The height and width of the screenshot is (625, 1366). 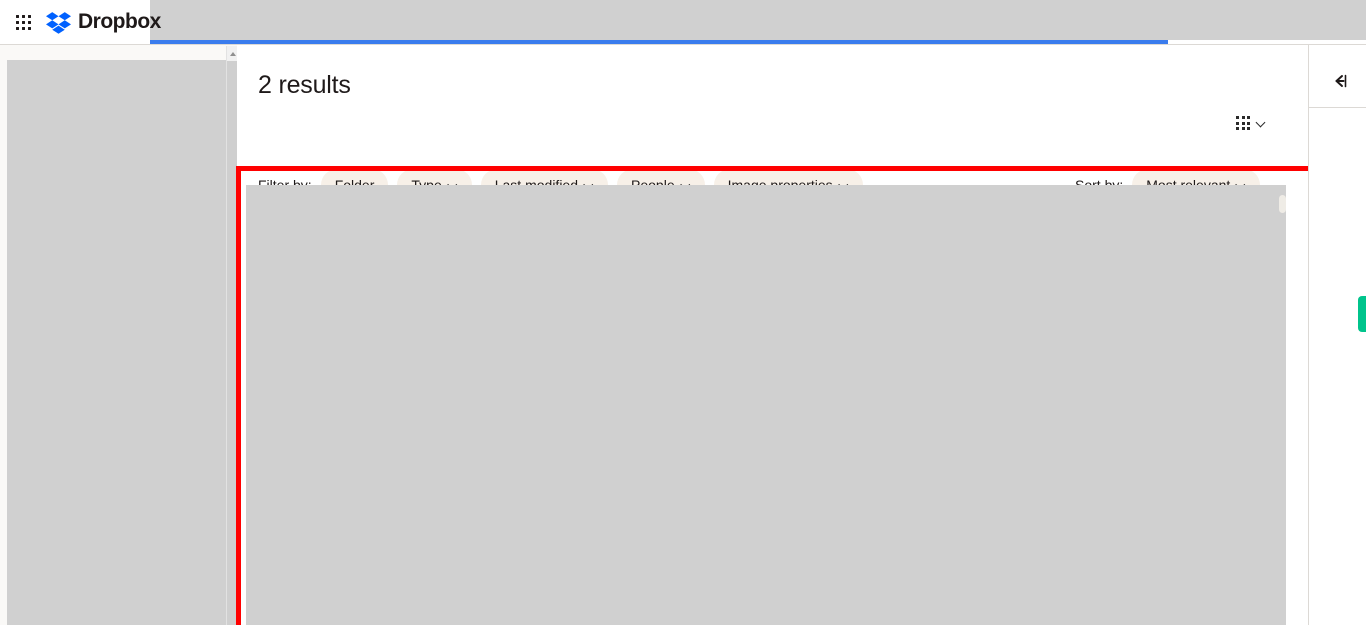 What do you see at coordinates (1337, 107) in the screenshot?
I see `rail-divider` at bounding box center [1337, 107].